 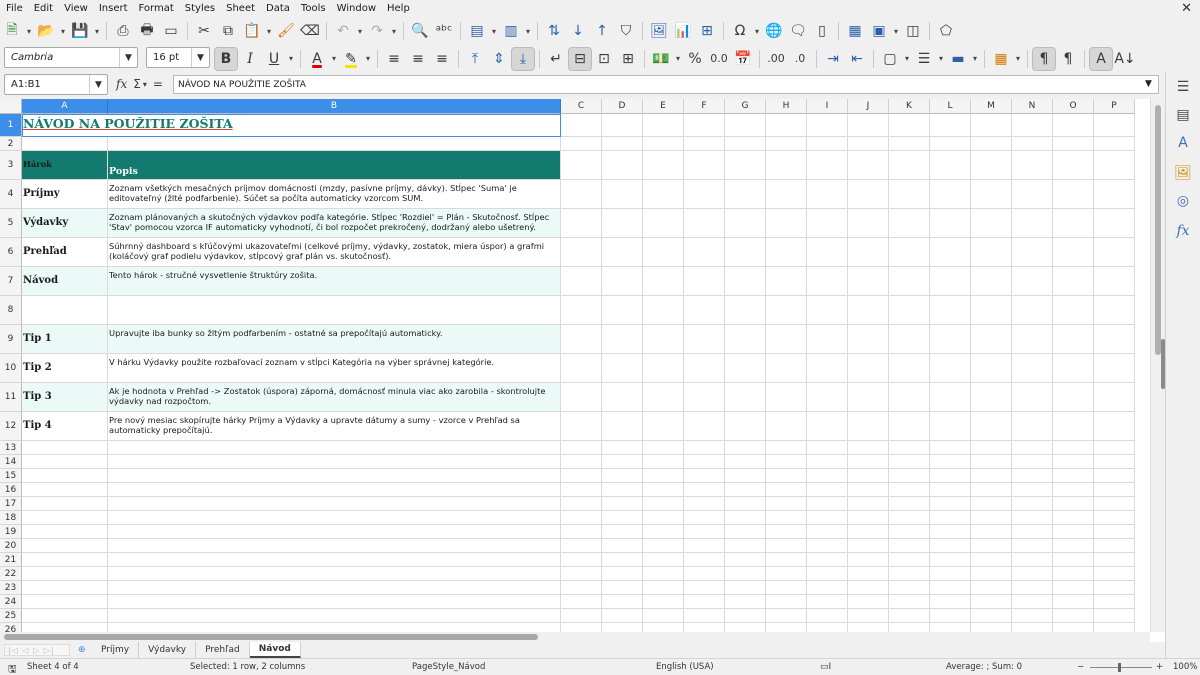 What do you see at coordinates (757, 31) in the screenshot?
I see `special-character-dropdown-icon: ▾` at bounding box center [757, 31].